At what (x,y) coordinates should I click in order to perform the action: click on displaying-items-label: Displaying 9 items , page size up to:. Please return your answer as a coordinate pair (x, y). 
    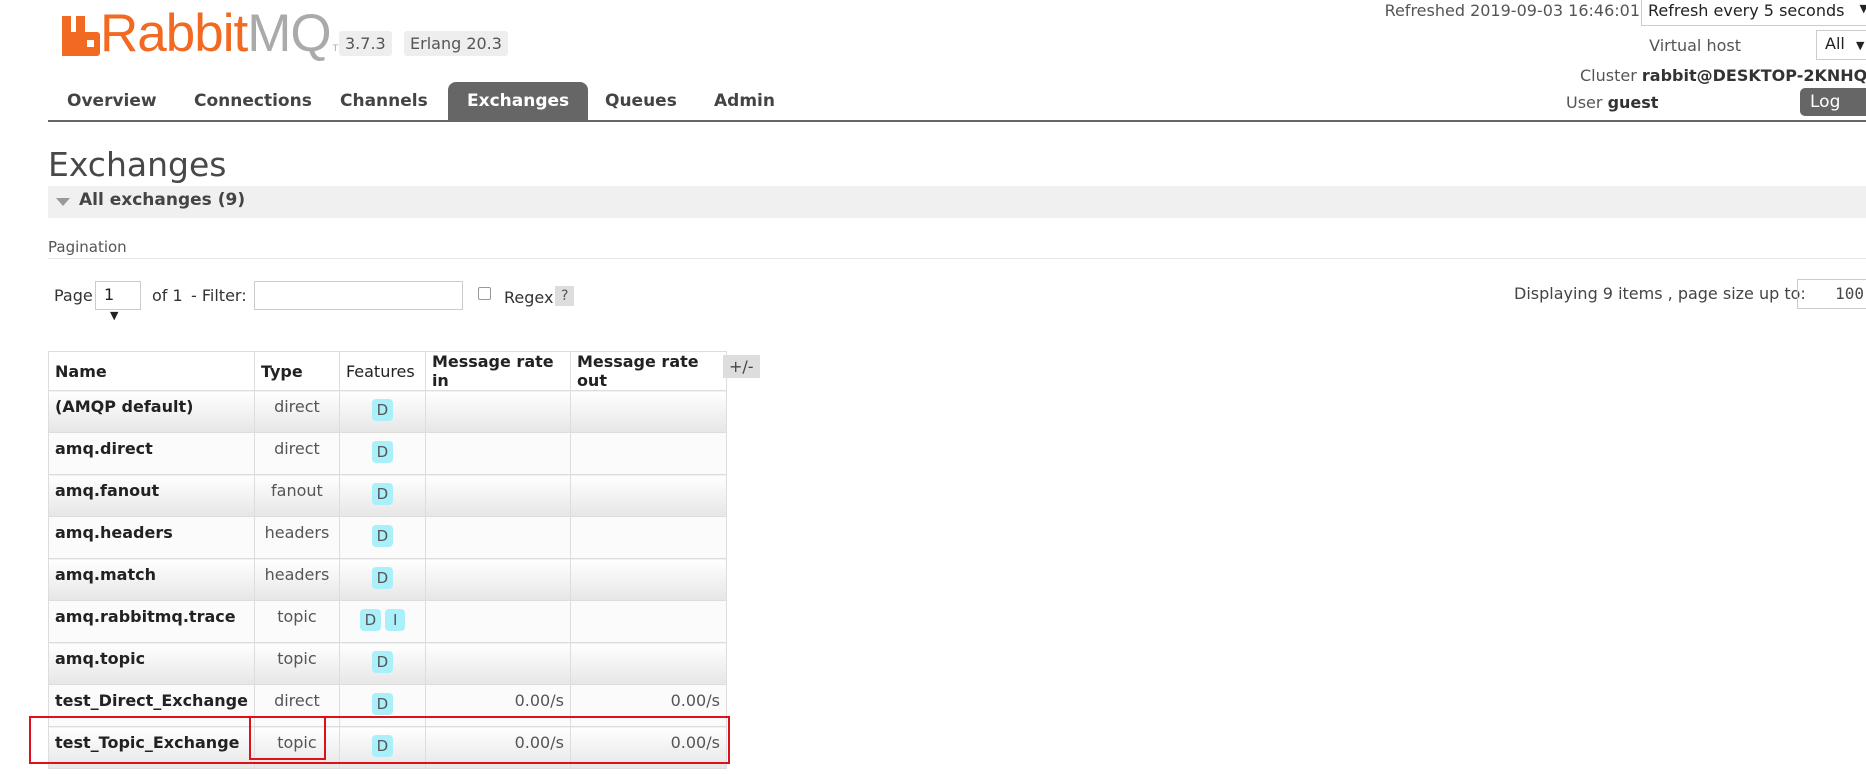
    Looking at the image, I should click on (1660, 293).